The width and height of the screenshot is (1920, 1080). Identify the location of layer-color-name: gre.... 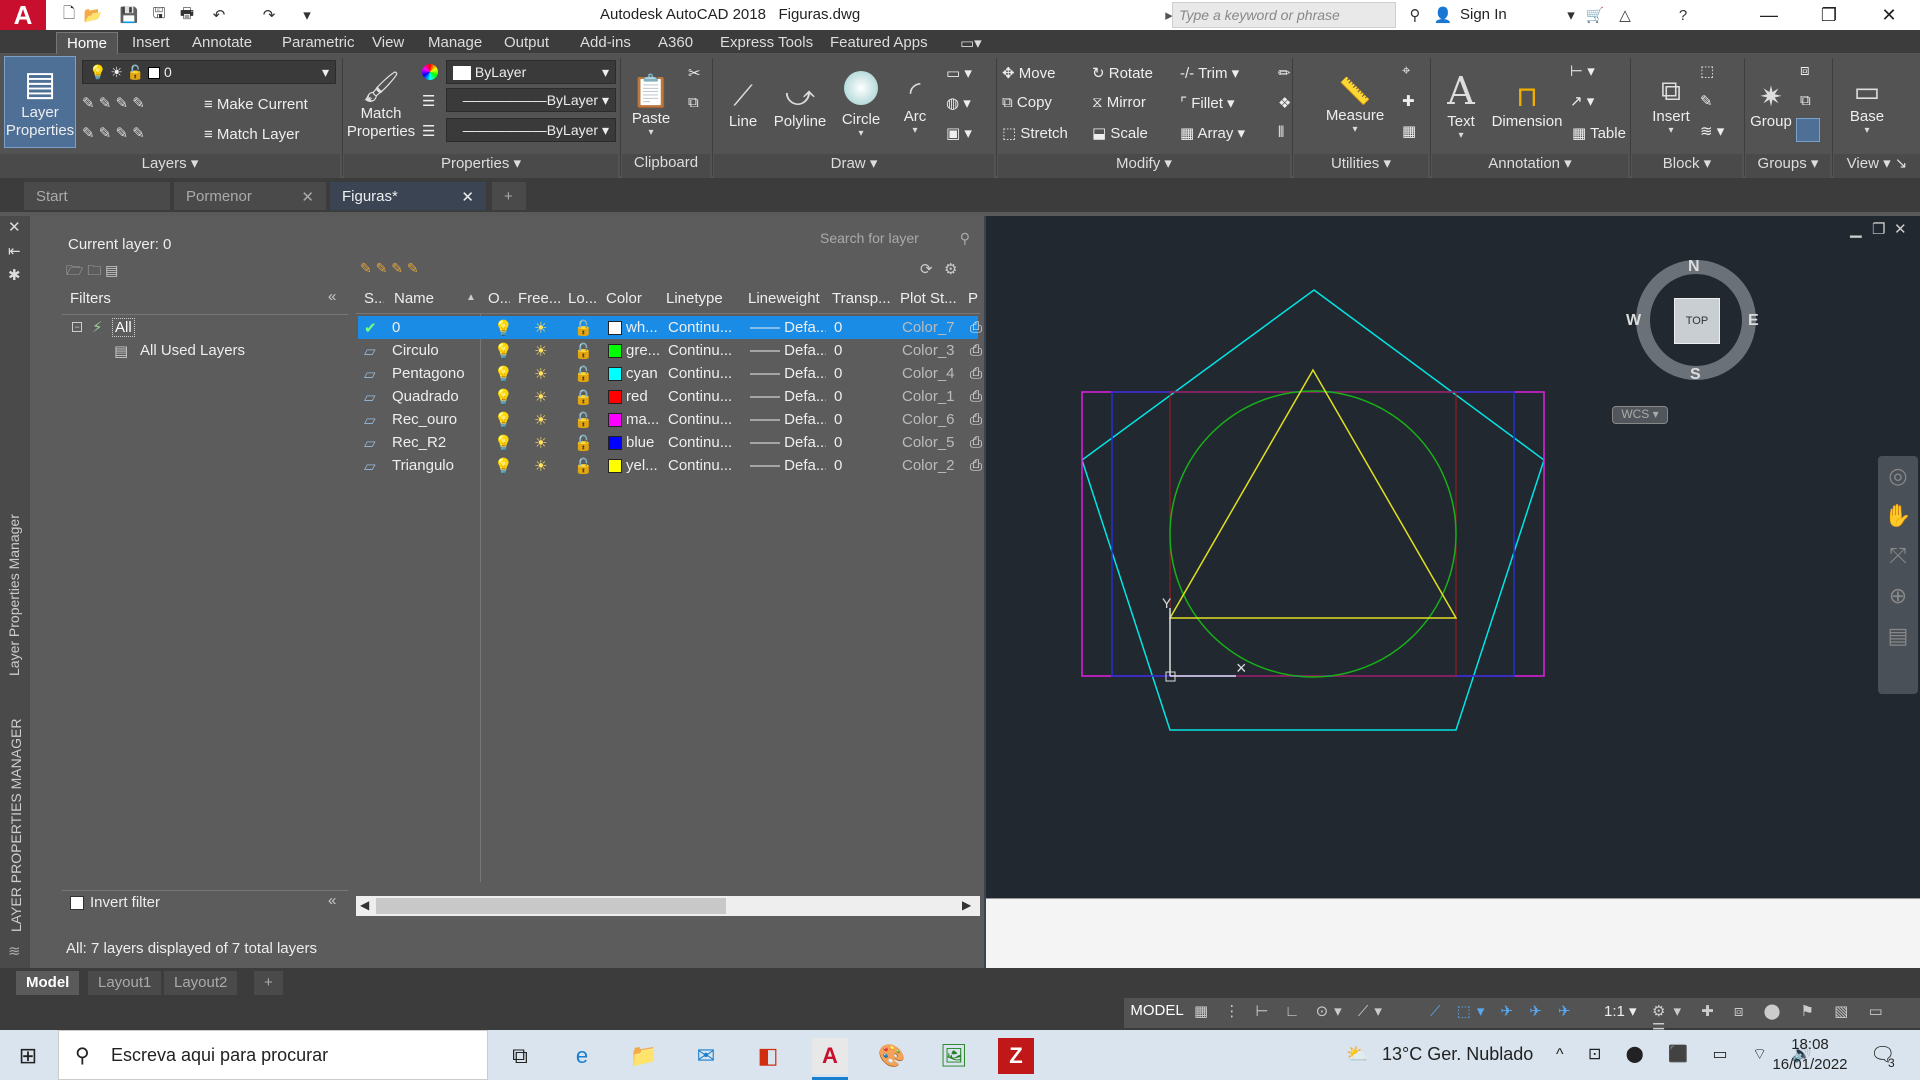
(646, 350).